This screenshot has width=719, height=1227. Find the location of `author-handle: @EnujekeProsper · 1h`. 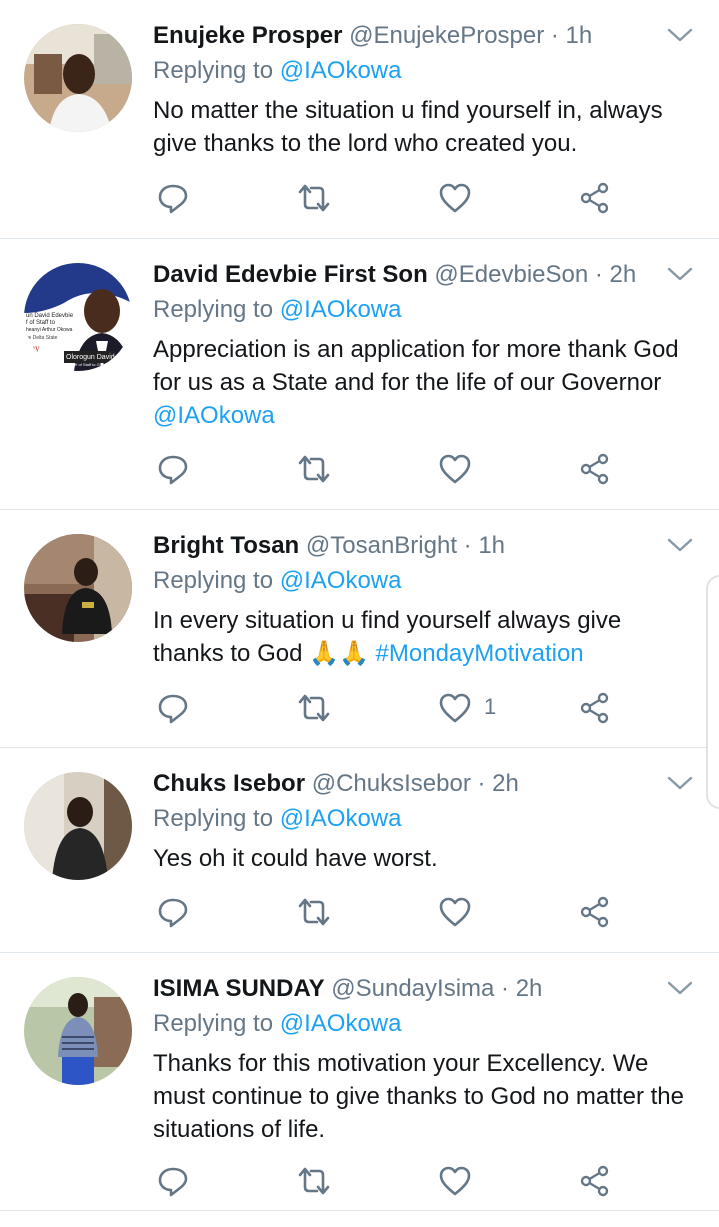

author-handle: @EnujekeProsper · 1h is located at coordinates (471, 35).